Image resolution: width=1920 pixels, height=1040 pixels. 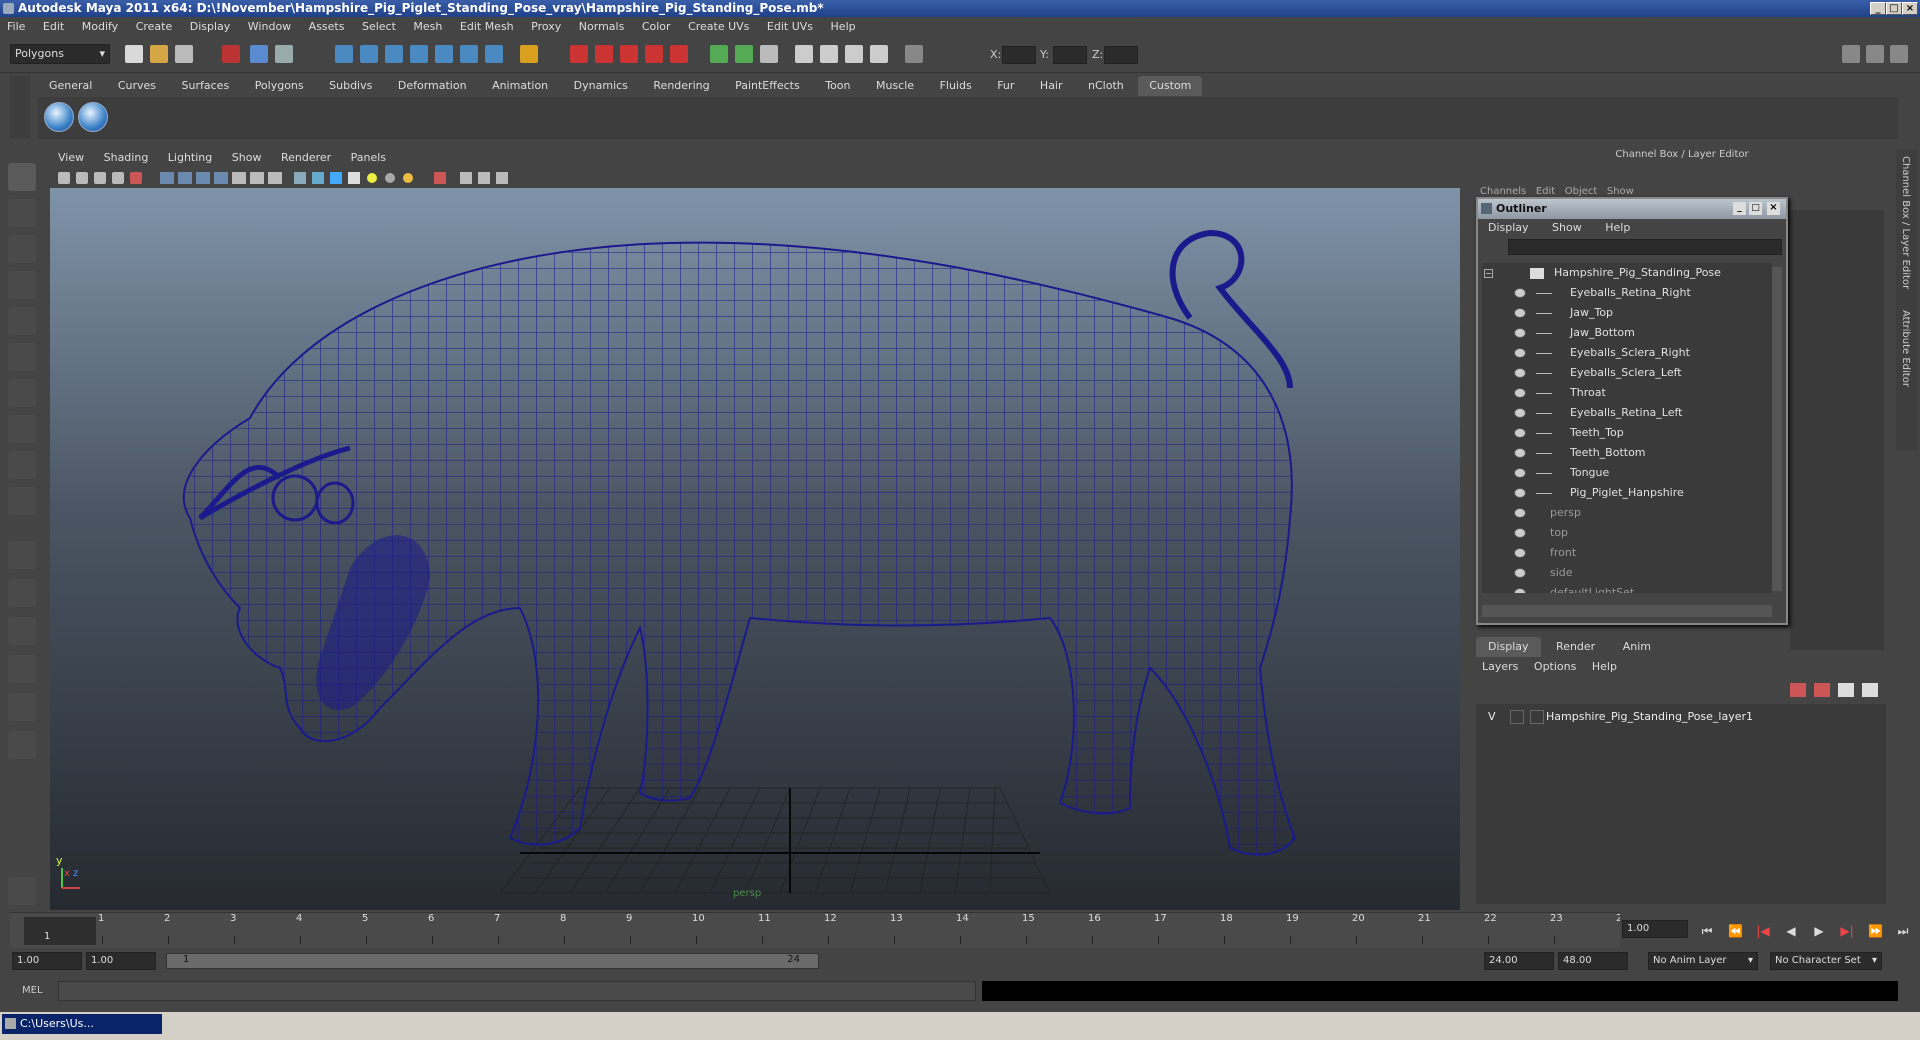 I want to click on layer-visibility-toggle: V, so click(x=1492, y=717).